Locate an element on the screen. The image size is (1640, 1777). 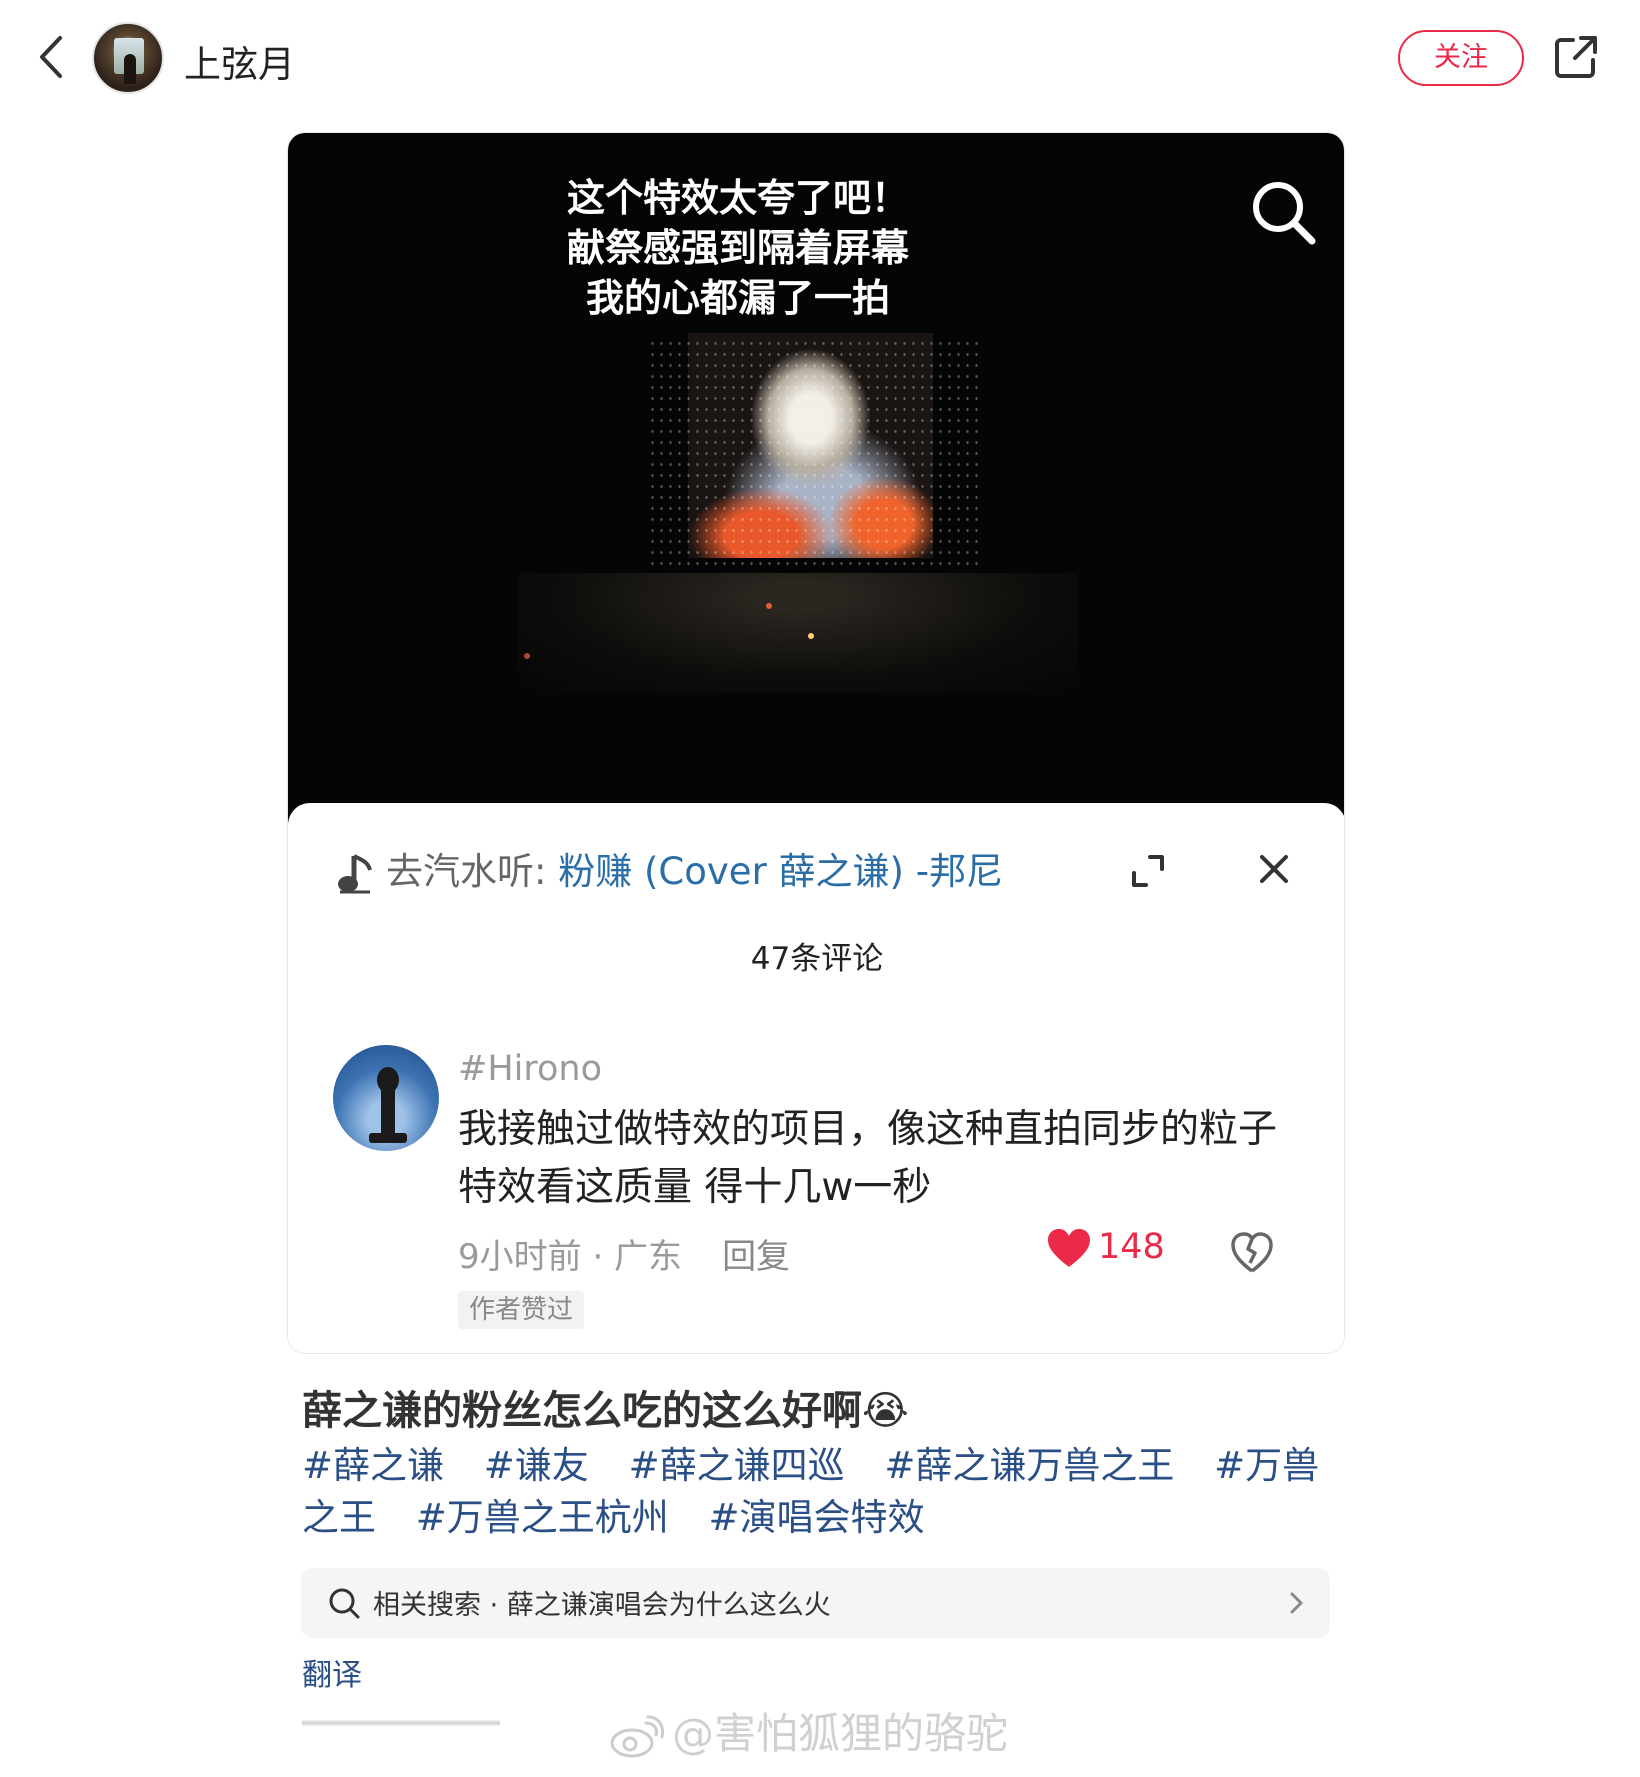
video-caption: 这个特效太夸了吧！ 献祭感强到隔着屏幕 我的心都漏了一拍 is located at coordinates (738, 248).